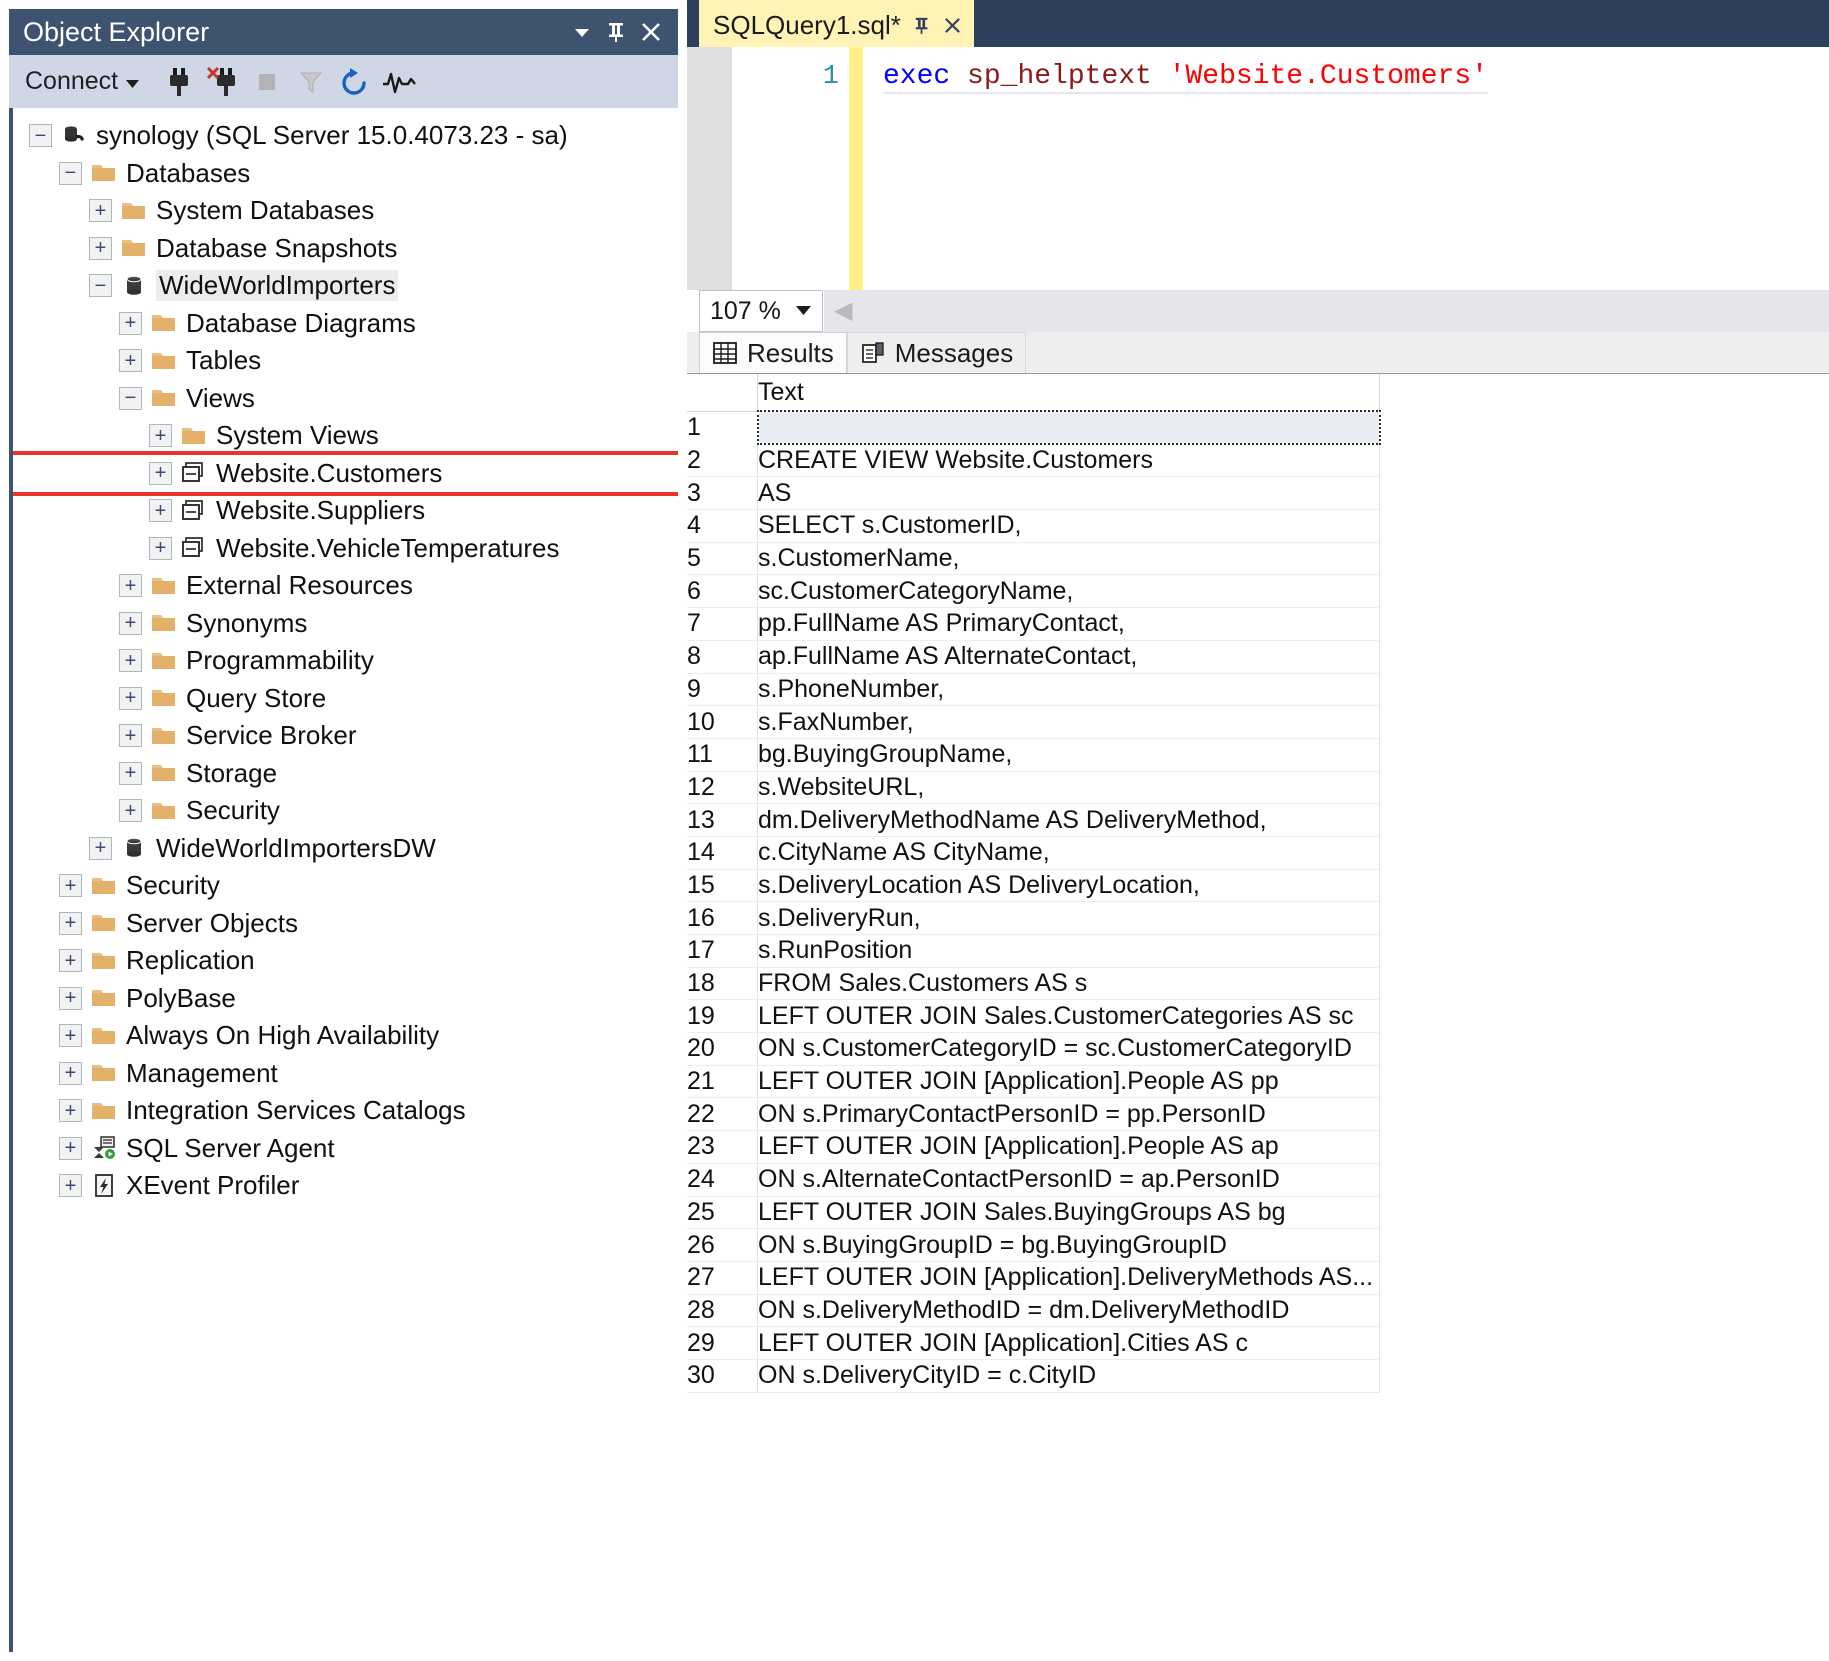  I want to click on row-number-cell: 5, so click(722, 559).